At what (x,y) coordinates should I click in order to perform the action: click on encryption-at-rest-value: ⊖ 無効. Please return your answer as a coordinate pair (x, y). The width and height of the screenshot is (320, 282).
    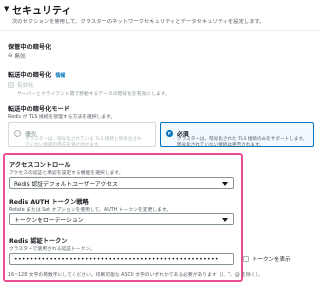
    Looking at the image, I should click on (17, 56).